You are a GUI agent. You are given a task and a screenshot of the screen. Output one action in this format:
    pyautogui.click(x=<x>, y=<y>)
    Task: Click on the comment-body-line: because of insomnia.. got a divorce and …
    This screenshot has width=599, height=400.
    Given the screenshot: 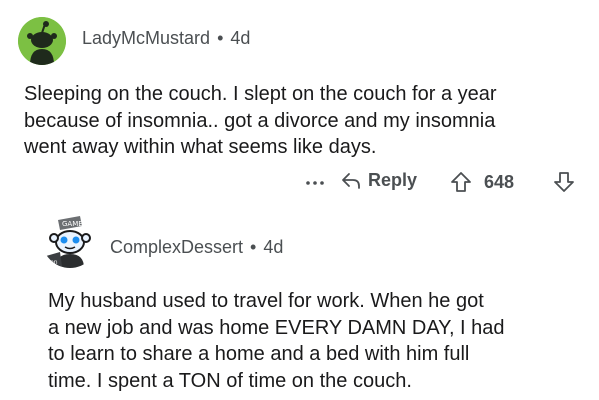 What is the action you would take?
    pyautogui.click(x=260, y=120)
    